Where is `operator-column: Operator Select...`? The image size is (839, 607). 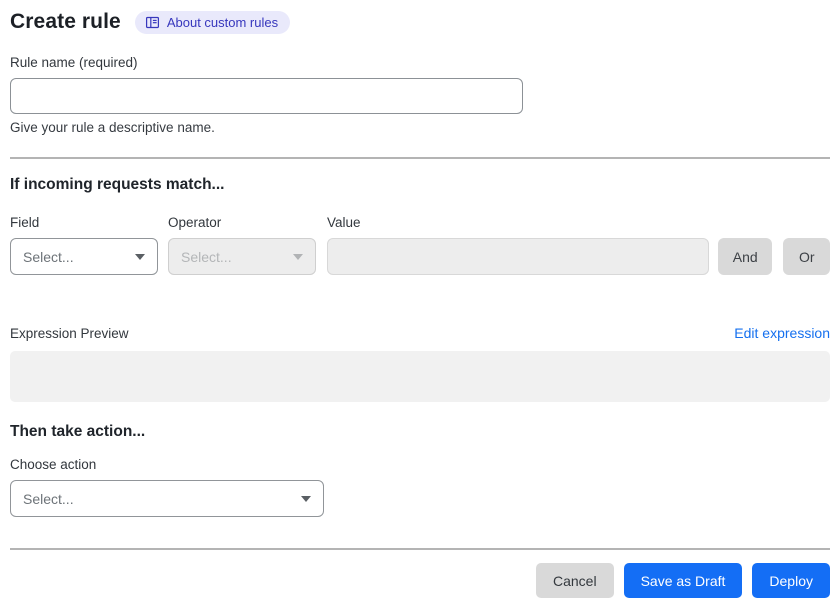
operator-column: Operator Select... is located at coordinates (242, 245).